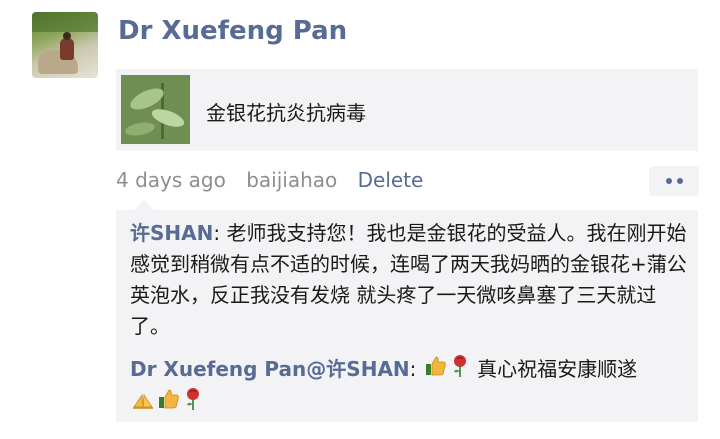 Image resolution: width=720 pixels, height=439 pixels. What do you see at coordinates (291, 180) in the screenshot?
I see `post-source: baijiahao` at bounding box center [291, 180].